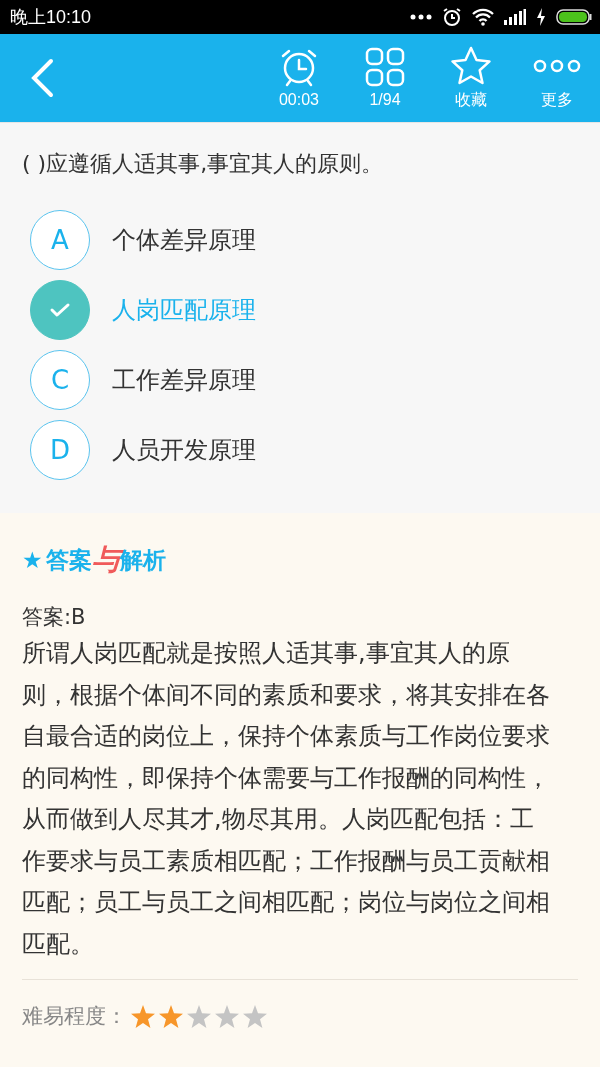 This screenshot has height=1067, width=600. I want to click on option-text: 工作差异原理, so click(184, 380).